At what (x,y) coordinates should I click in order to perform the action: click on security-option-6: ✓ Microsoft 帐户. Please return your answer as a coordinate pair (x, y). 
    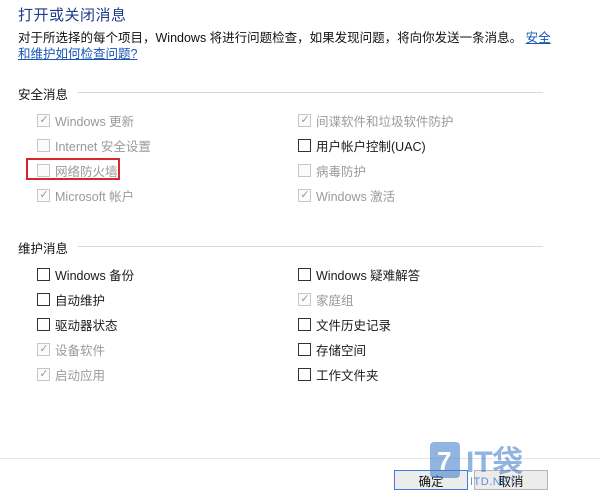
    Looking at the image, I should click on (85, 195).